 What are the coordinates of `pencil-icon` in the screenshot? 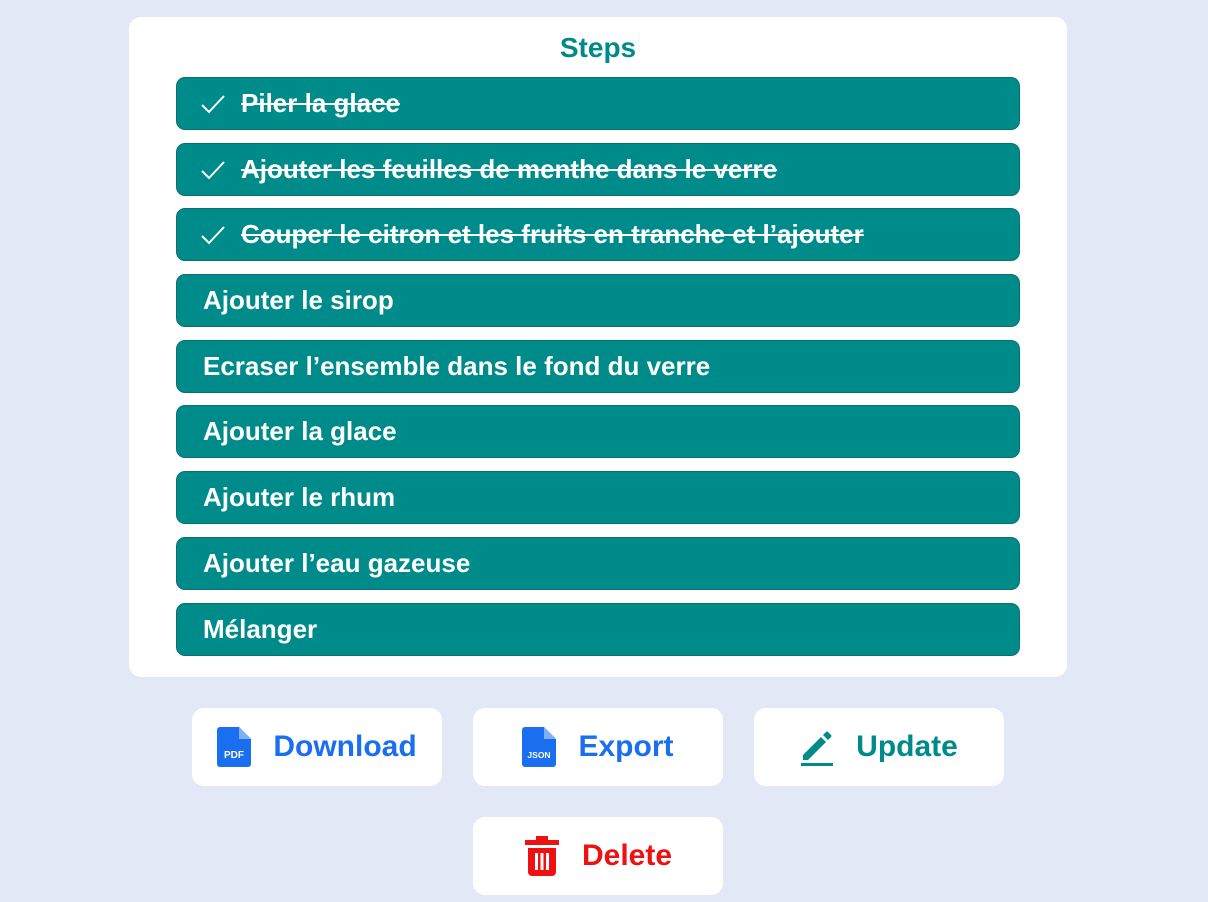 It's located at (817, 748).